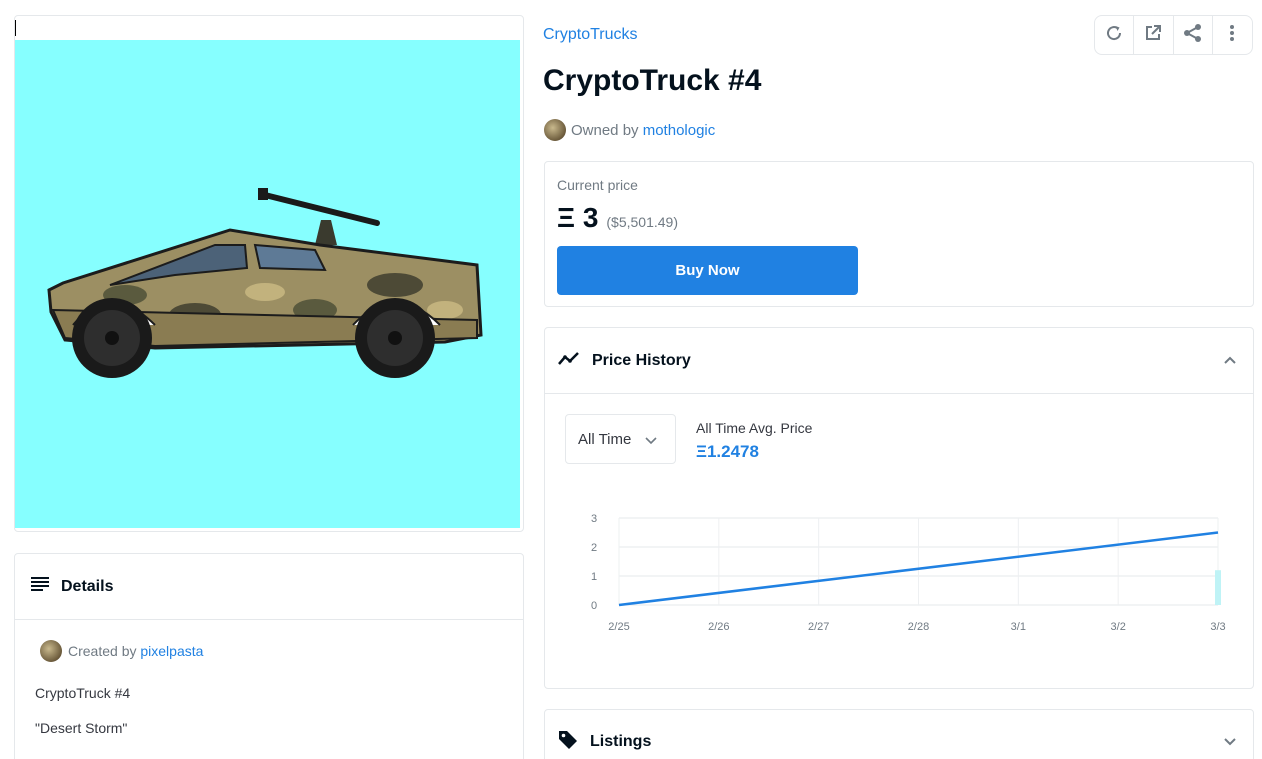  Describe the element at coordinates (605, 130) in the screenshot. I see `owned-by-label: Owned by` at that location.